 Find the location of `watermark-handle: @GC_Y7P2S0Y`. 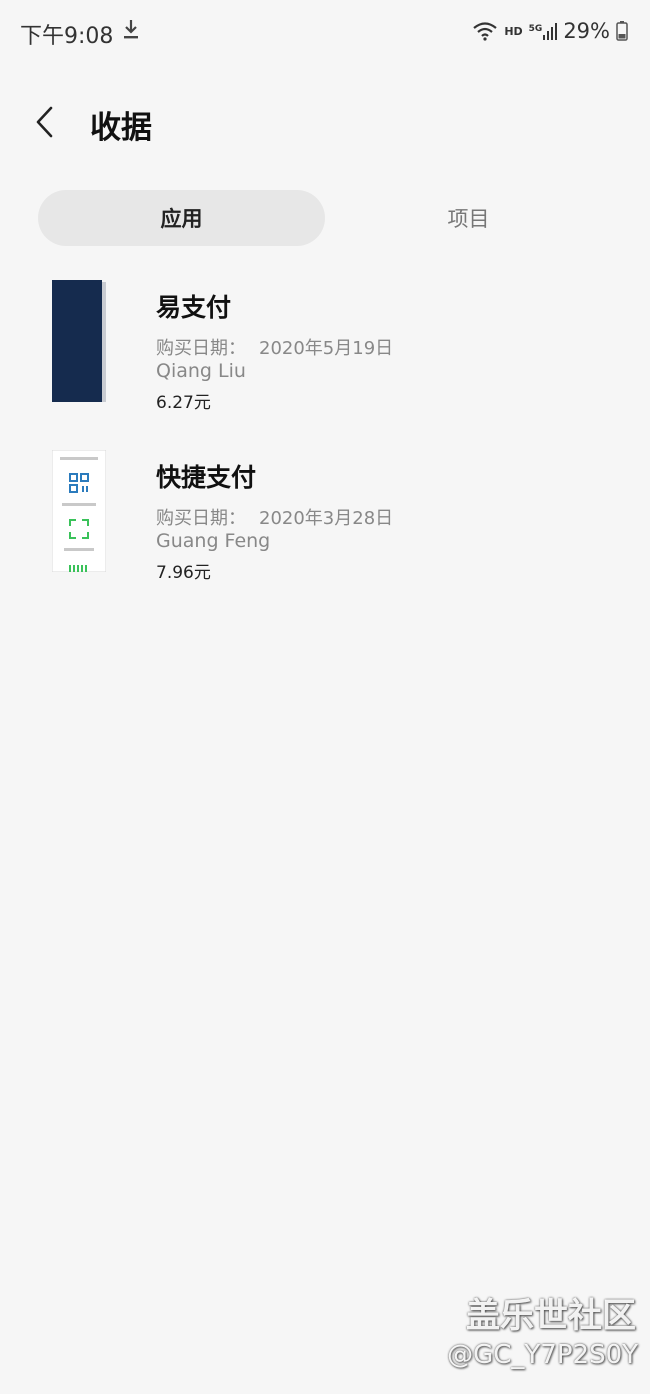

watermark-handle: @GC_Y7P2S0Y is located at coordinates (542, 1355).